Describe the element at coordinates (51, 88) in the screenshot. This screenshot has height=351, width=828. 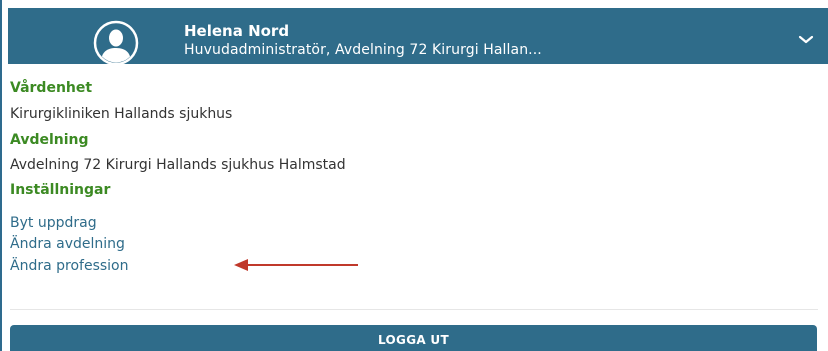
I see `vardenhet-label: Vårdenhet` at that location.